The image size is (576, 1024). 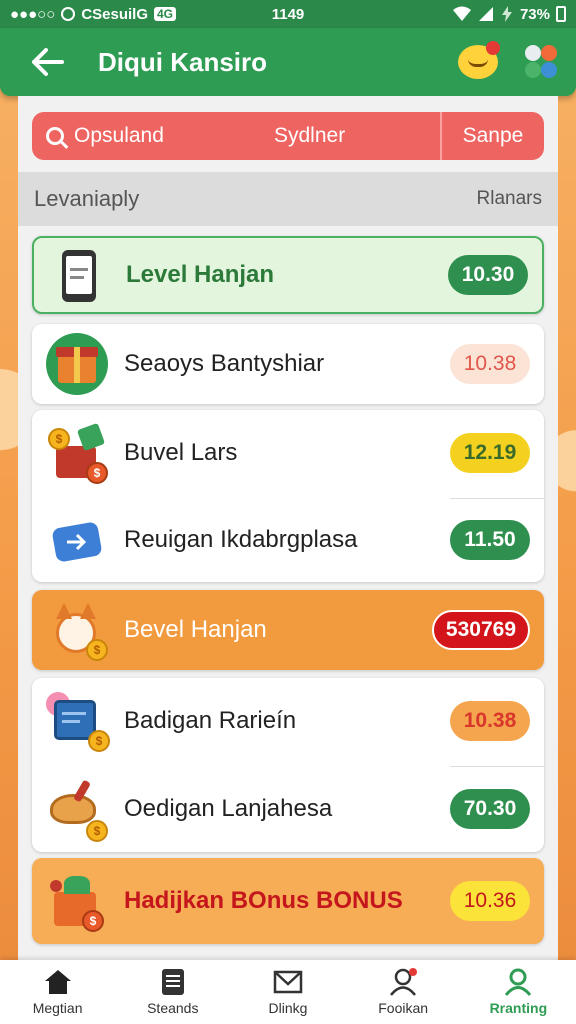 I want to click on row-value-badge: 12.19, so click(x=490, y=453).